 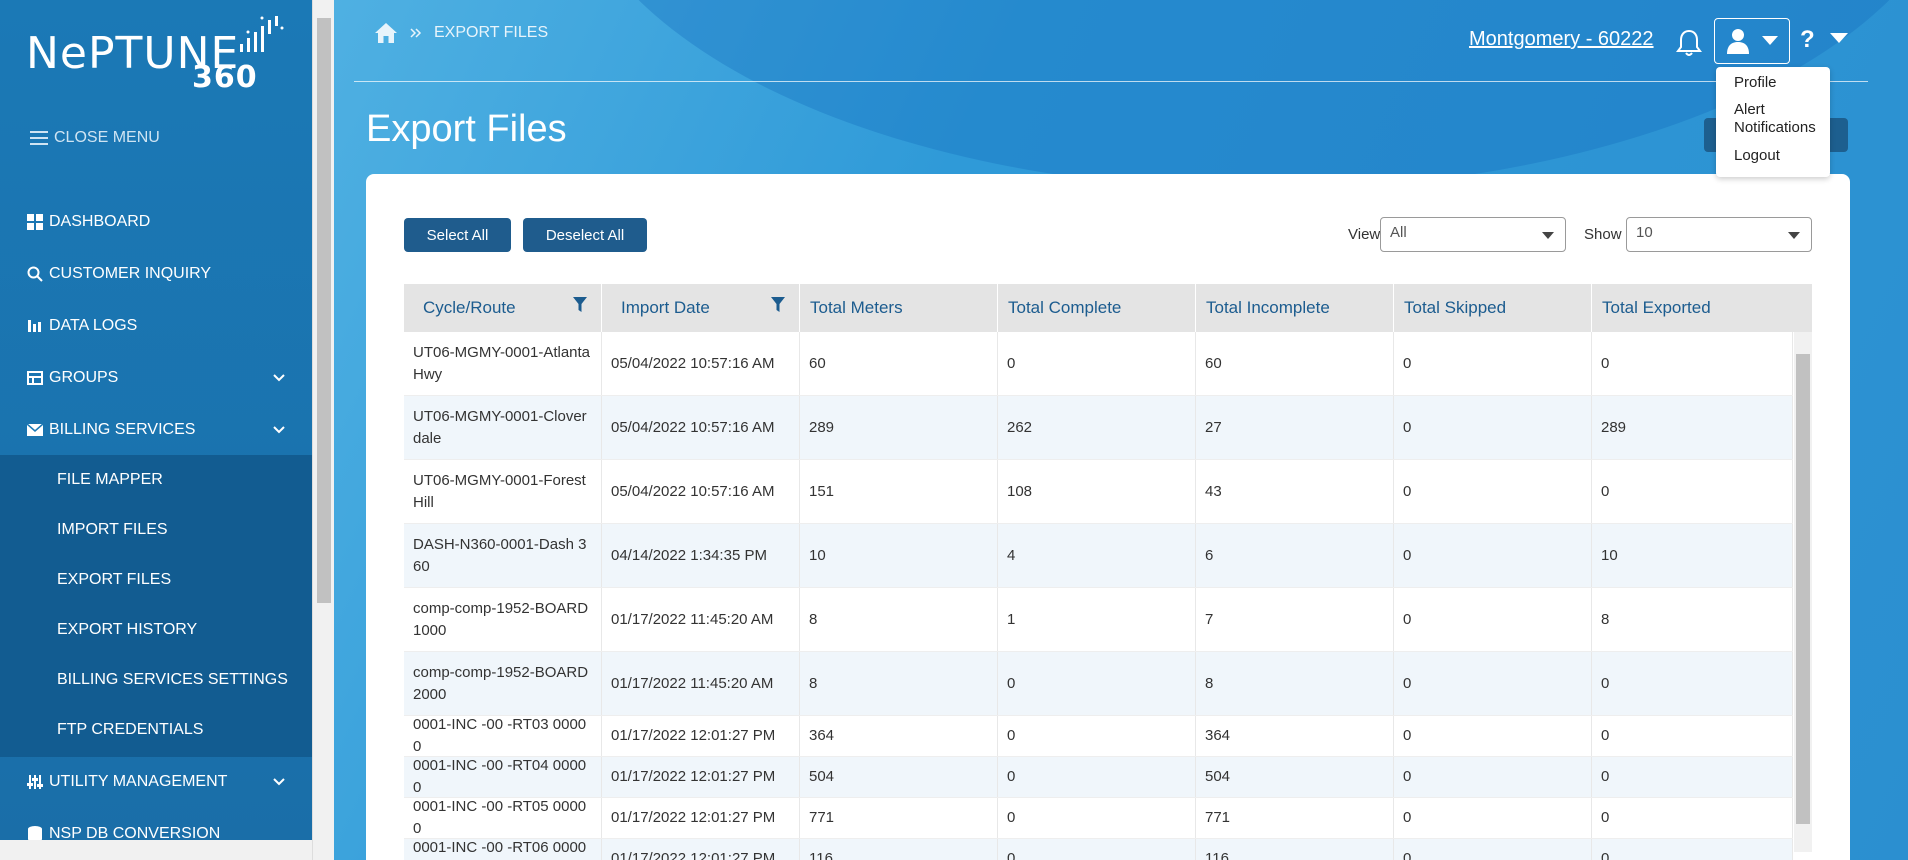 What do you see at coordinates (156, 850) in the screenshot?
I see `sidebar-horizontal-scrollbar` at bounding box center [156, 850].